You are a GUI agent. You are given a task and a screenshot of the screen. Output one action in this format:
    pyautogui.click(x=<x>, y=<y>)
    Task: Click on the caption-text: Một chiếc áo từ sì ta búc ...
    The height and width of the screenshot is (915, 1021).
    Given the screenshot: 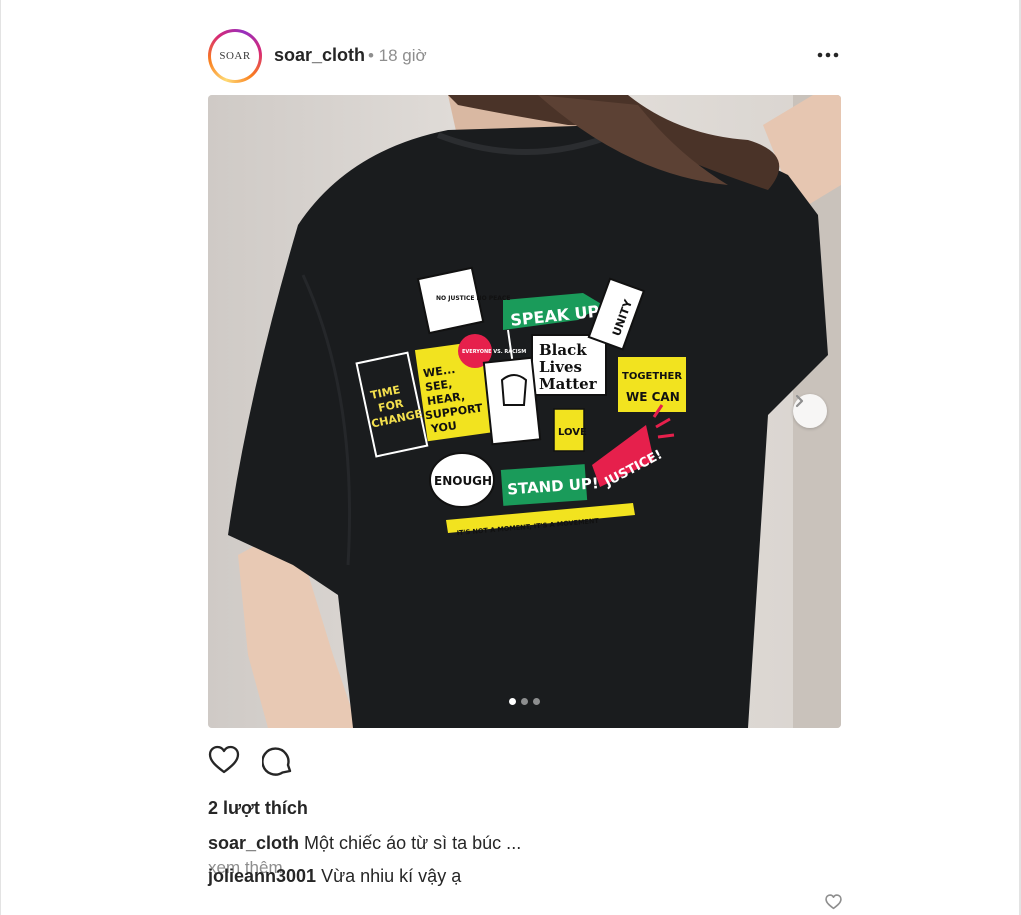 What is the action you would take?
    pyautogui.click(x=413, y=843)
    